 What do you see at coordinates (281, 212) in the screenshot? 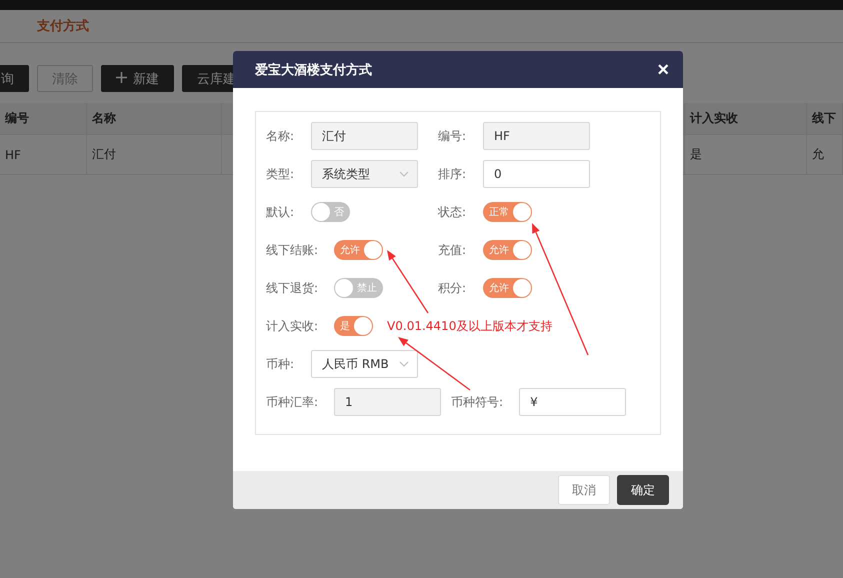
I see `field-label: 默认:` at bounding box center [281, 212].